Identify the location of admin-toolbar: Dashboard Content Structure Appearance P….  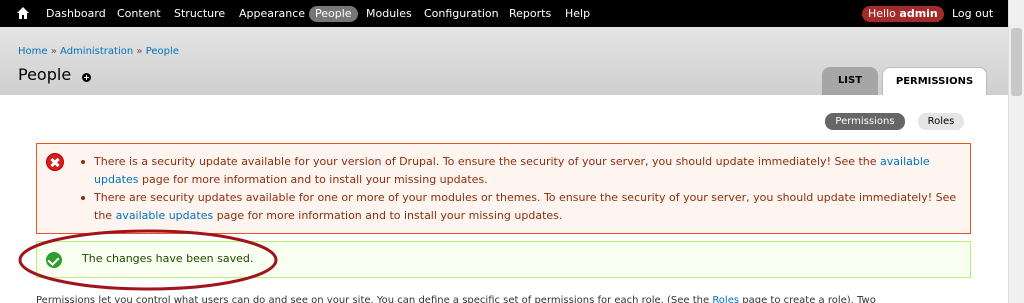
(504, 13).